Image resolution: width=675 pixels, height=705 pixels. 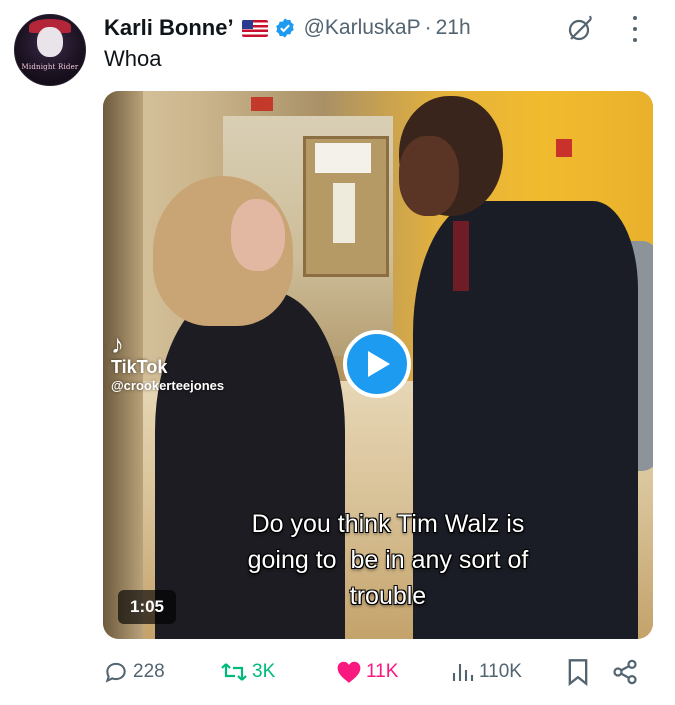 What do you see at coordinates (344, 213) in the screenshot?
I see `video-door-window-lower` at bounding box center [344, 213].